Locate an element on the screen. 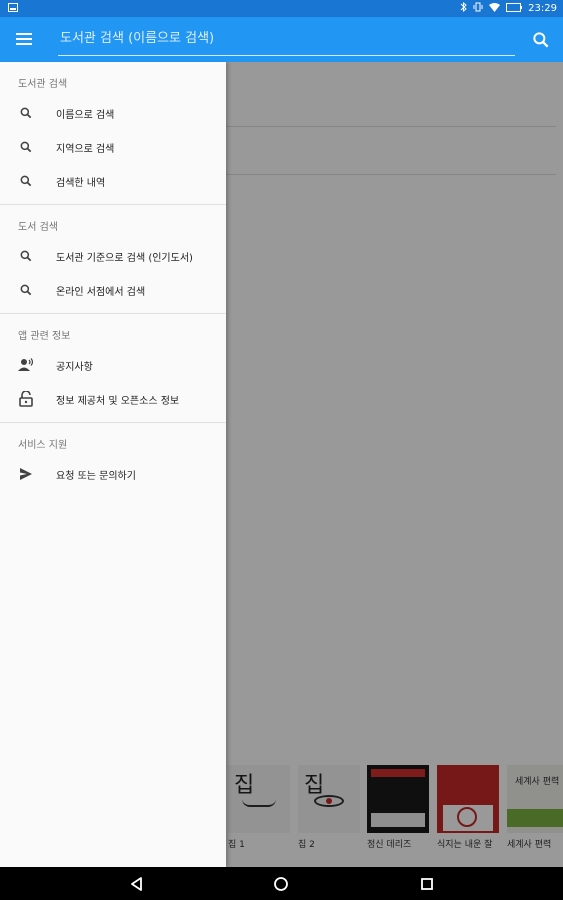 The image size is (563, 900). vibrate-icon is located at coordinates (478, 8).